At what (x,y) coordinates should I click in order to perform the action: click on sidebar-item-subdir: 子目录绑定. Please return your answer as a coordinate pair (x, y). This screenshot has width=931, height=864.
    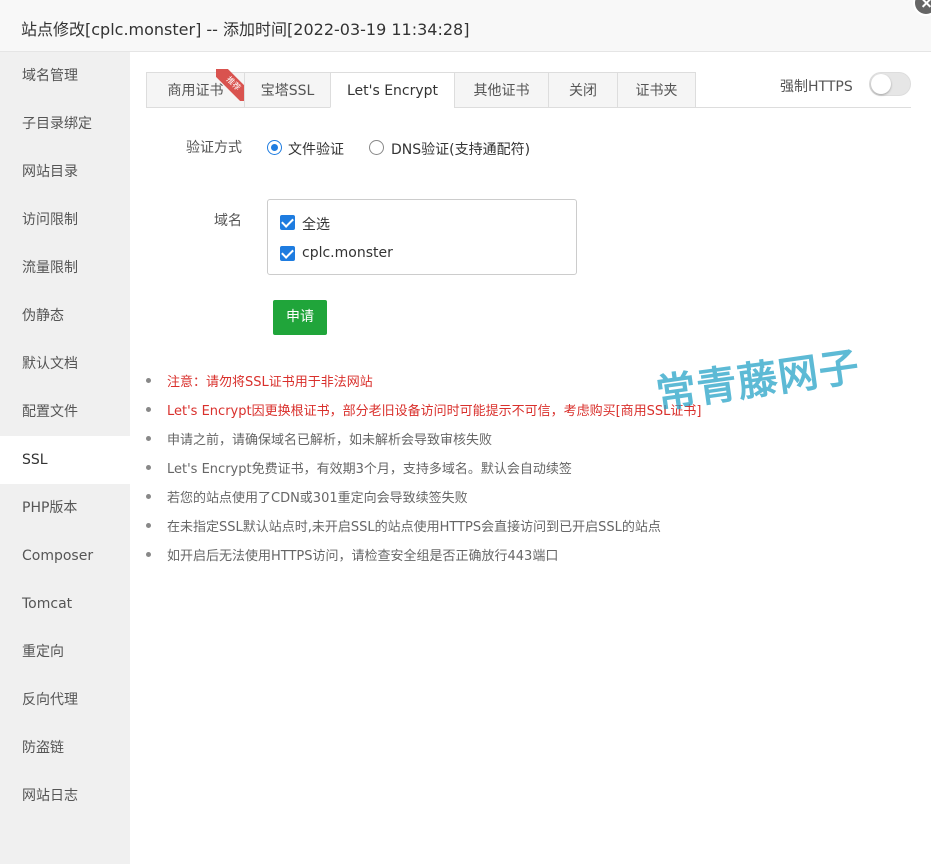
    Looking at the image, I should click on (65, 124).